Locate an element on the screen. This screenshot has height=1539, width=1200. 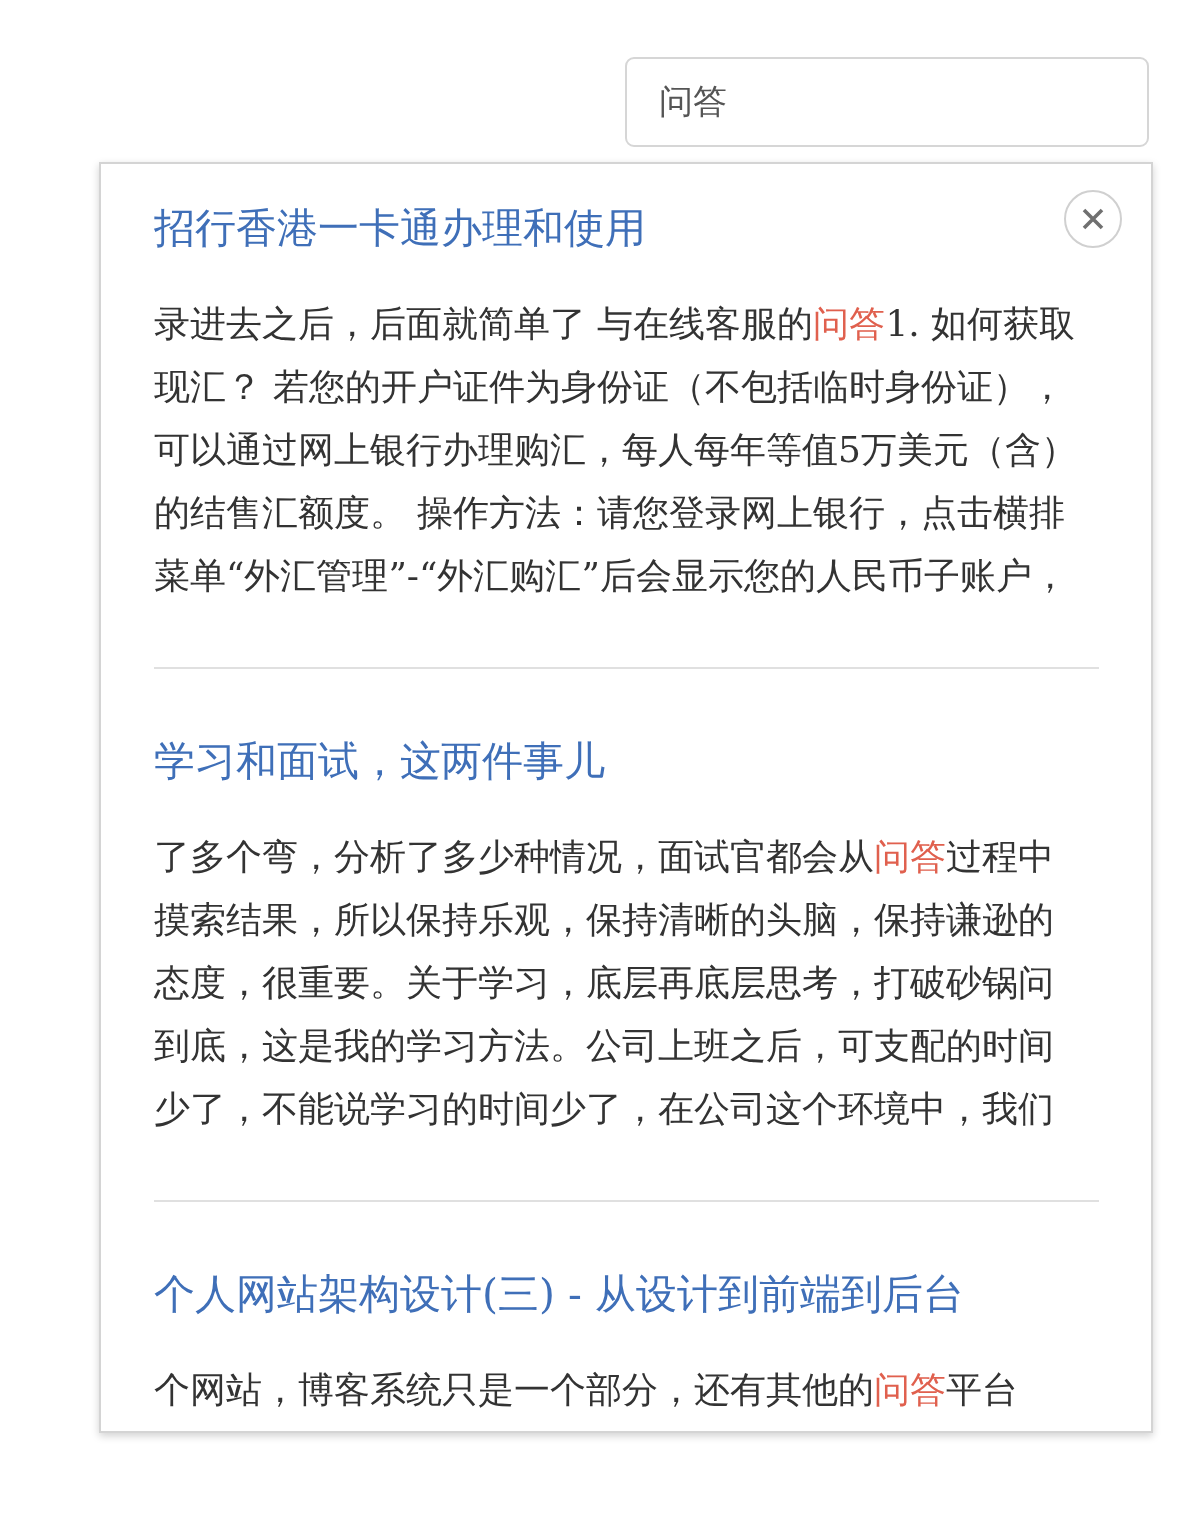
search-field: 问答 is located at coordinates (887, 102).